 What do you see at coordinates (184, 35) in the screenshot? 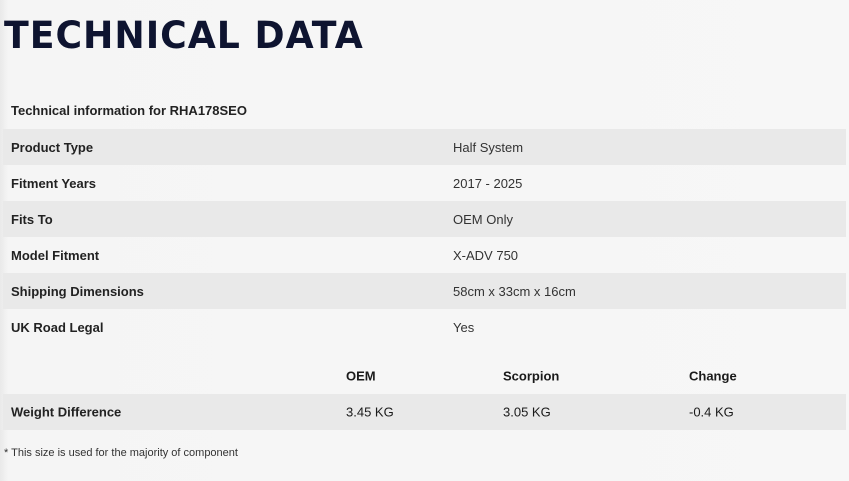
I see `page-title: TECHNICAL DATA` at bounding box center [184, 35].